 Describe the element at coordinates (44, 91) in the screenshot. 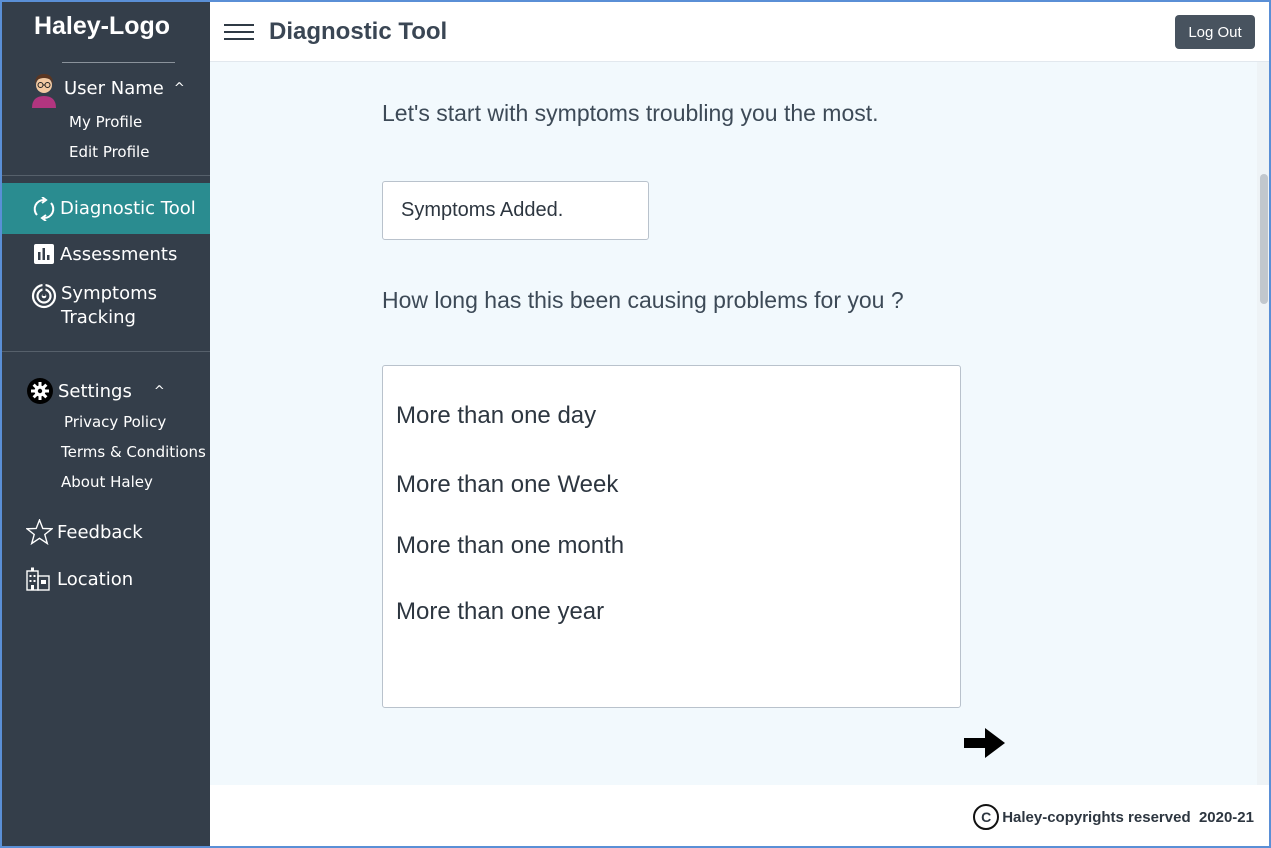

I see `avatar-icon` at that location.